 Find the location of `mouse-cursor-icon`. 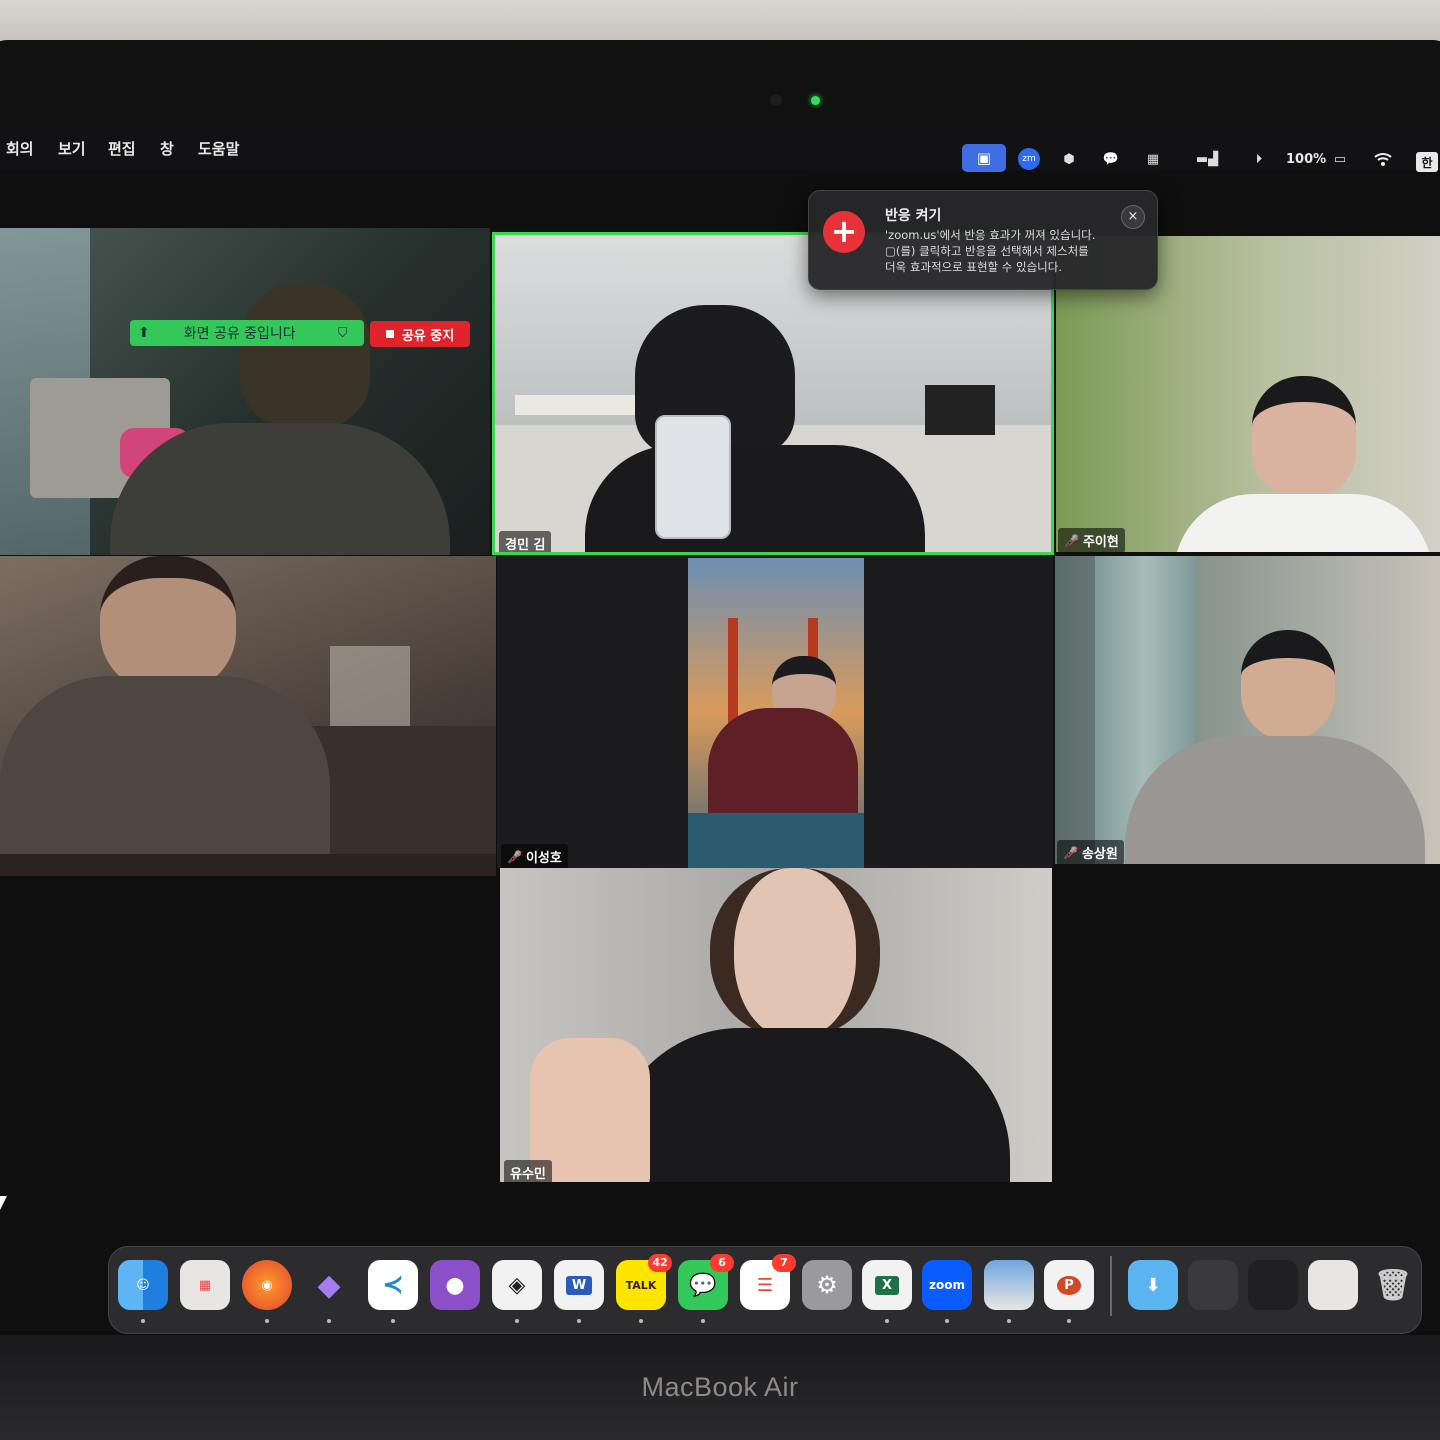

mouse-cursor-icon is located at coordinates (3, 1203).